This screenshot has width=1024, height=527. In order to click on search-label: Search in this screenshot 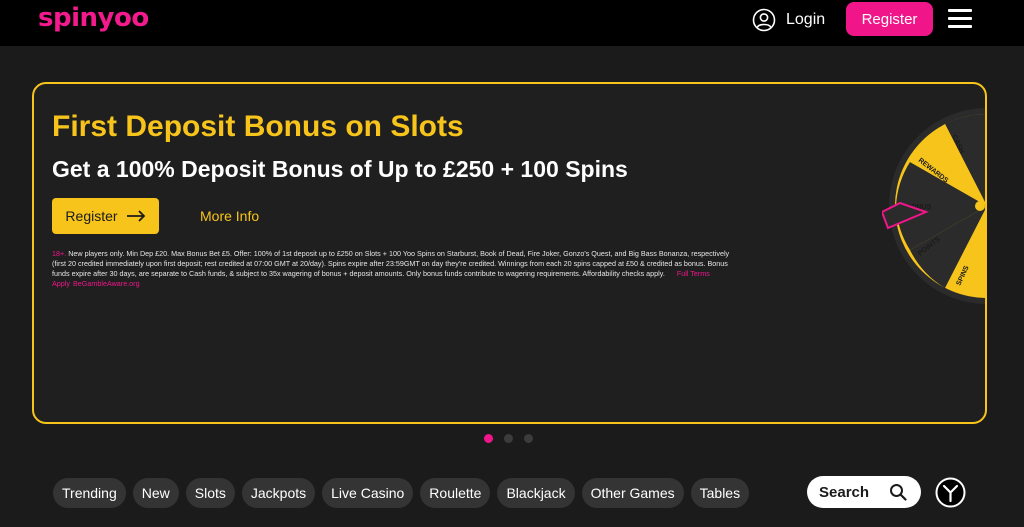, I will do `click(844, 492)`.